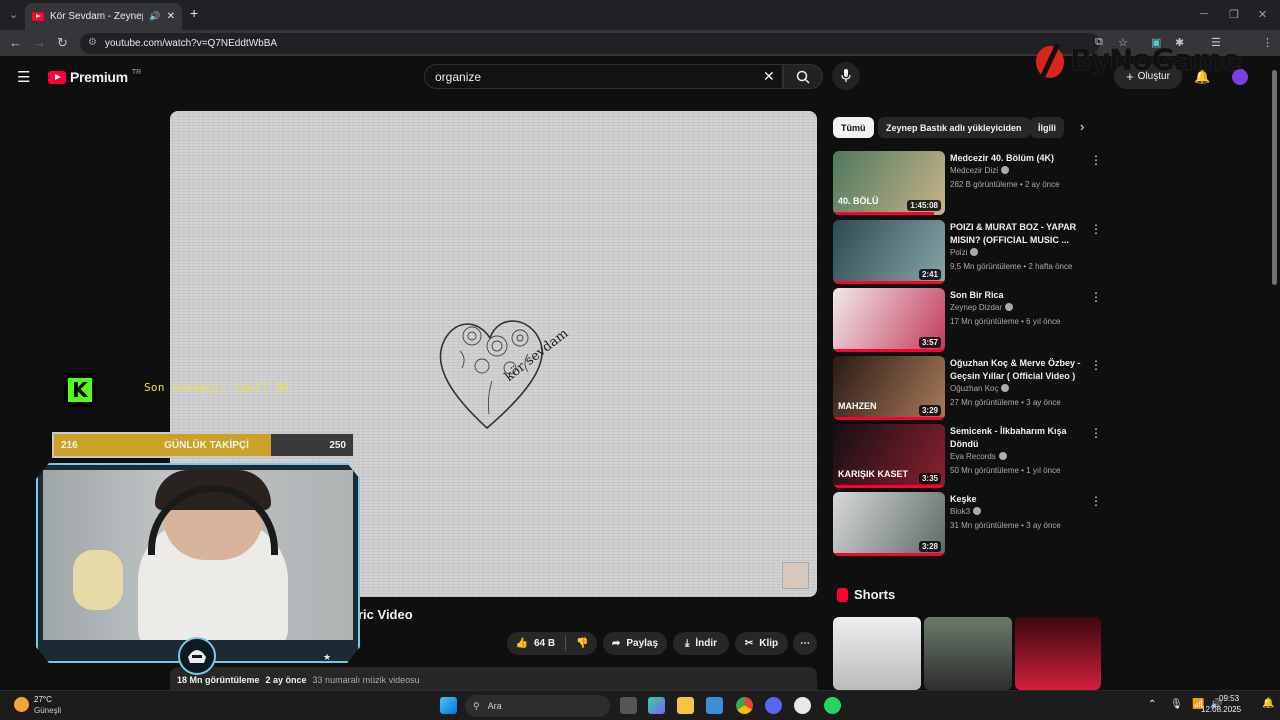 This screenshot has height=720, width=1280. I want to click on youtube-play-icon, so click(57, 77).